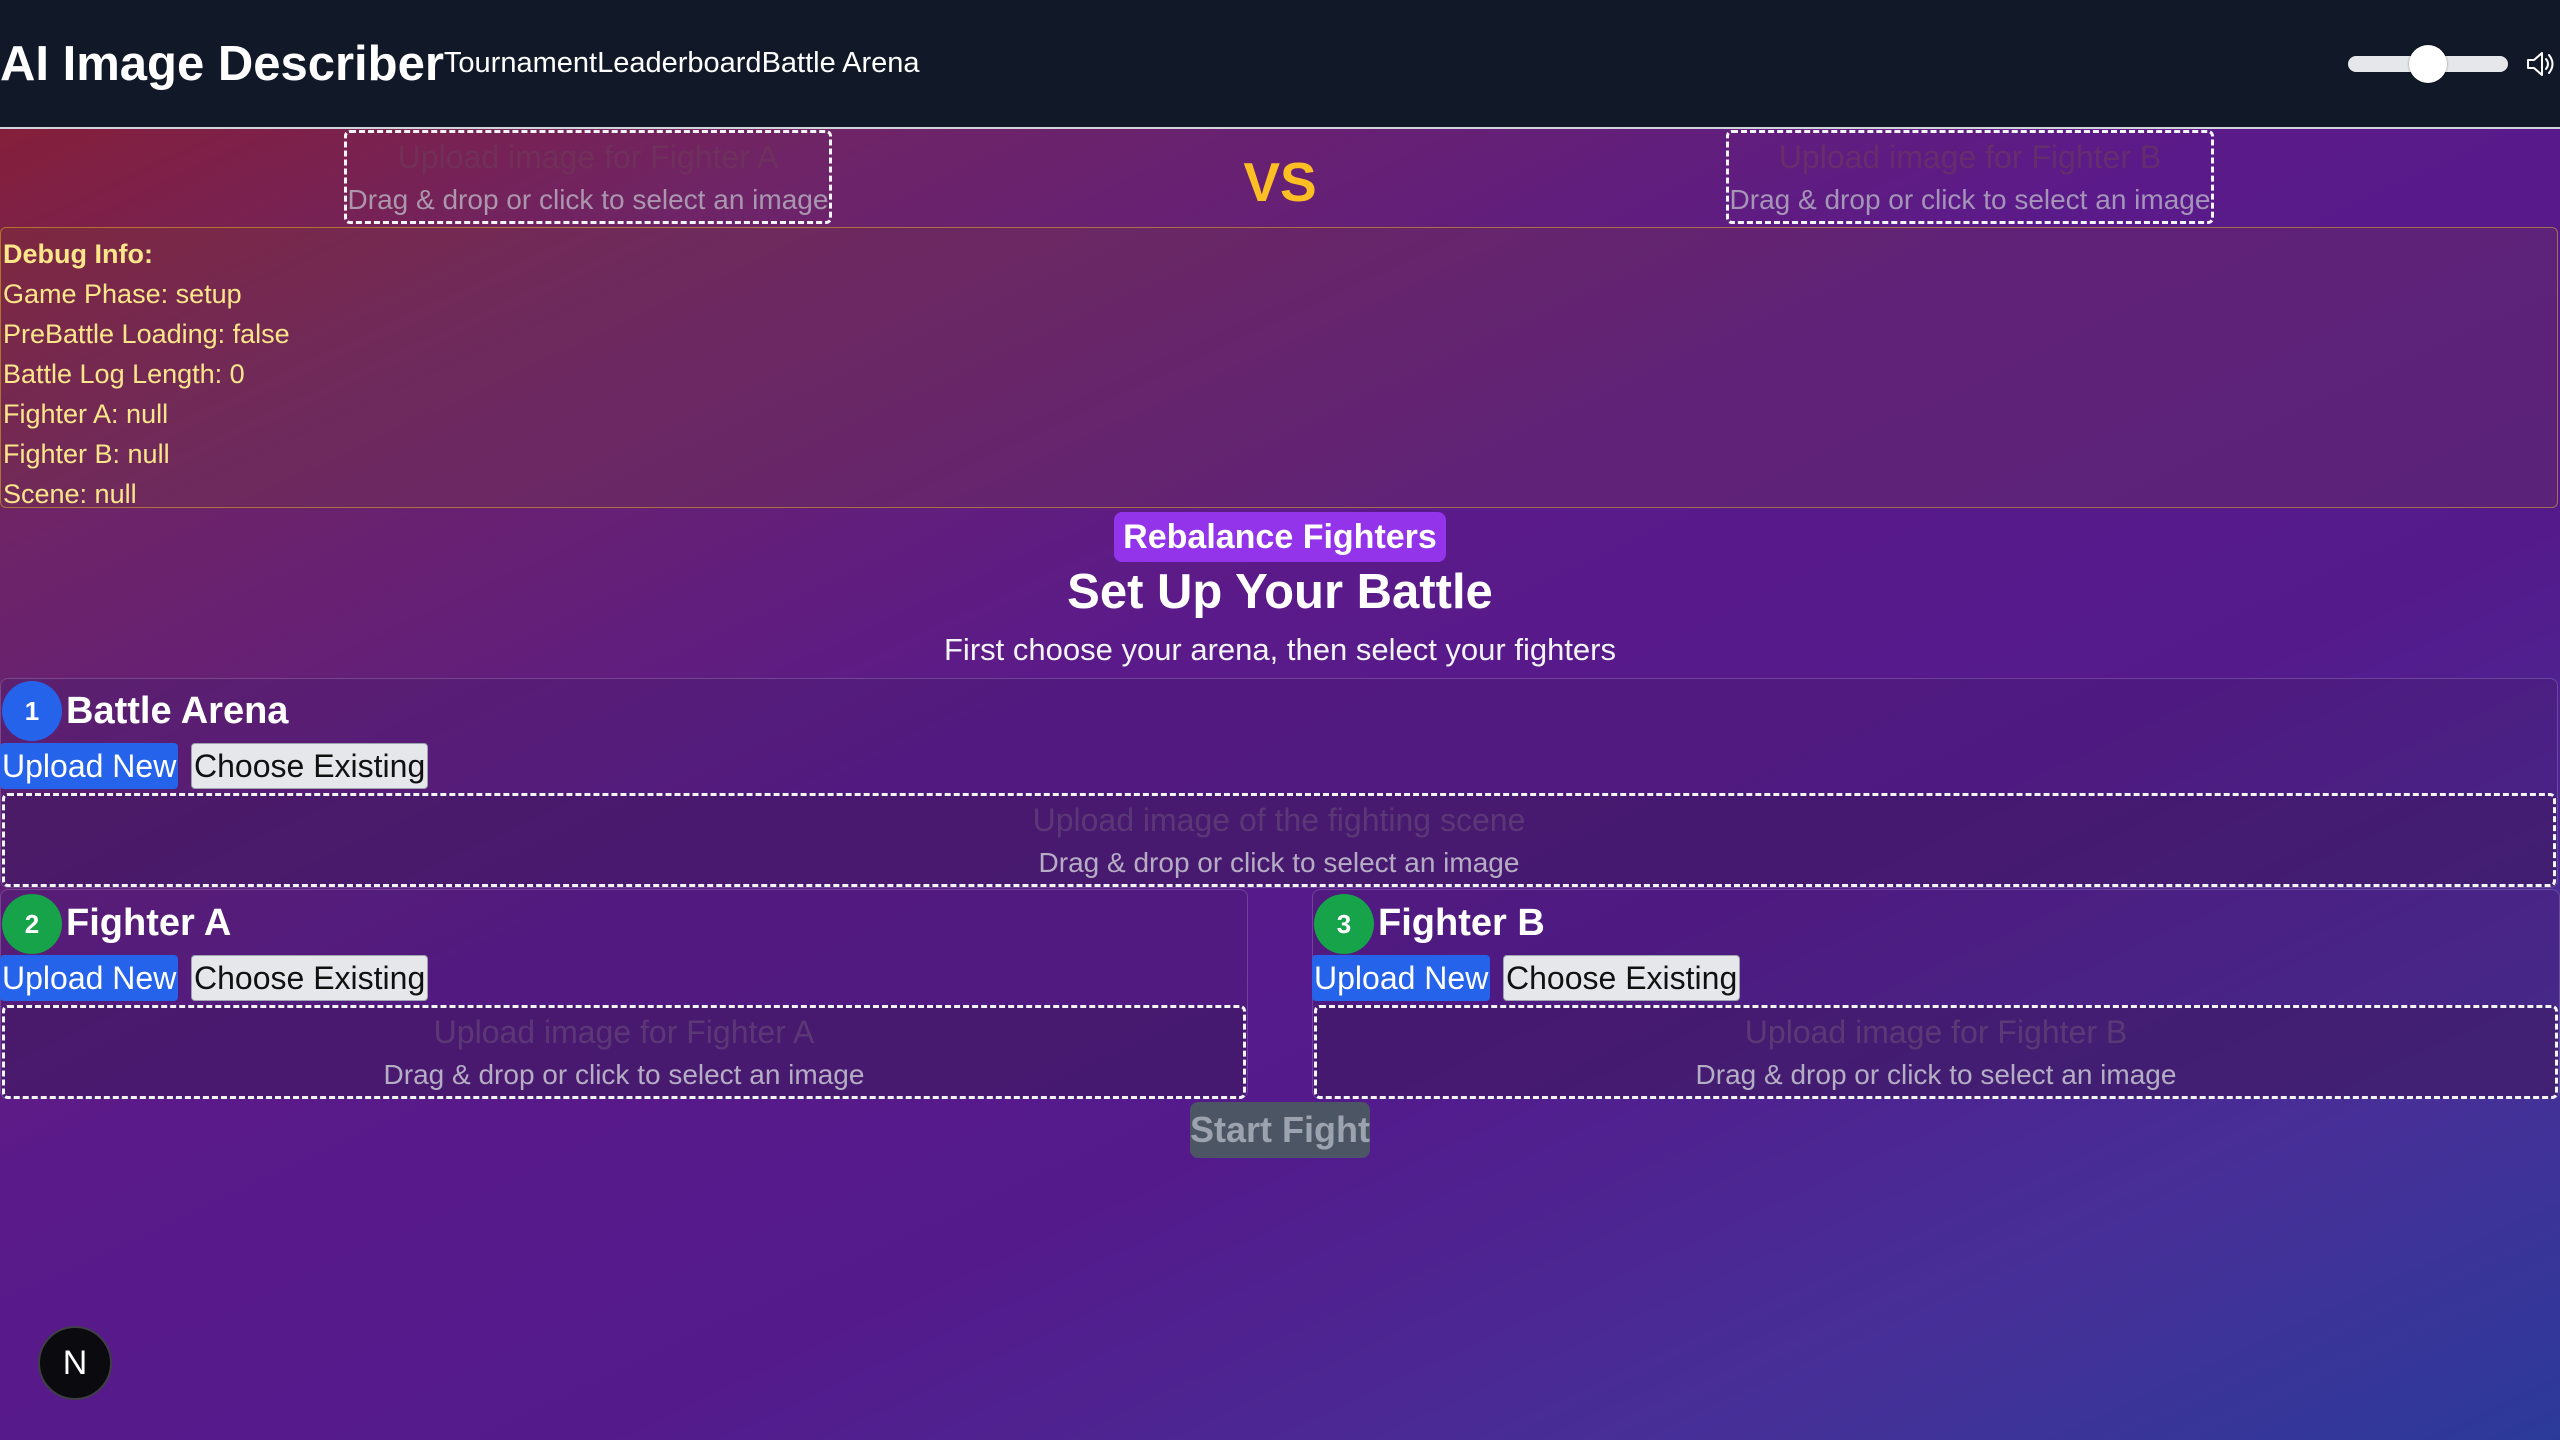 This screenshot has height=1440, width=2560. What do you see at coordinates (122, 294) in the screenshot?
I see `debug-line-game-phase: Game Phase: setup` at bounding box center [122, 294].